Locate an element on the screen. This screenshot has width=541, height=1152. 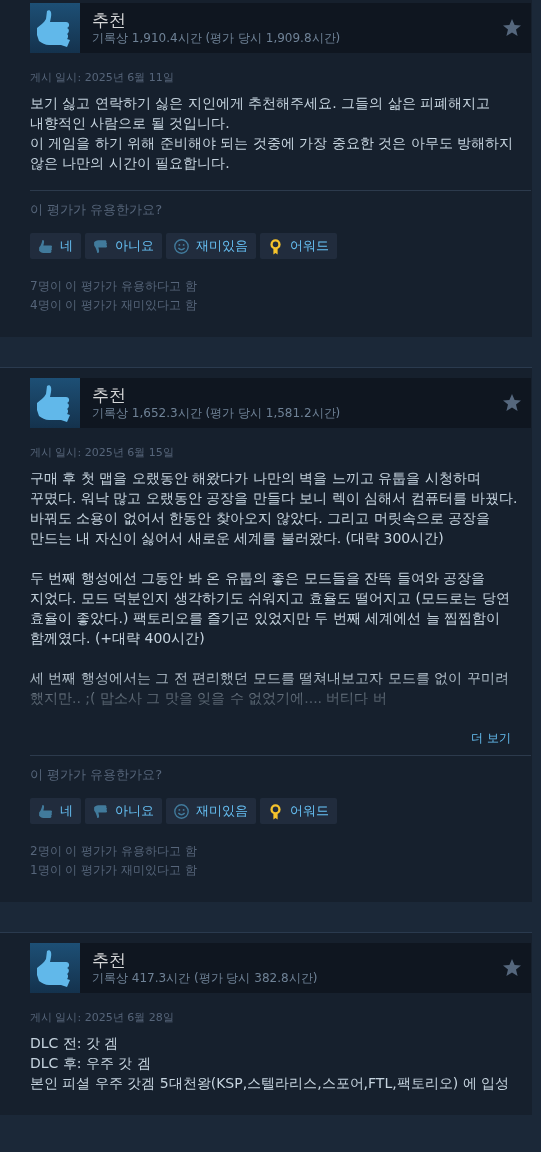
posted-date: 게시 일시: 2025년 6월 15일 is located at coordinates (102, 452).